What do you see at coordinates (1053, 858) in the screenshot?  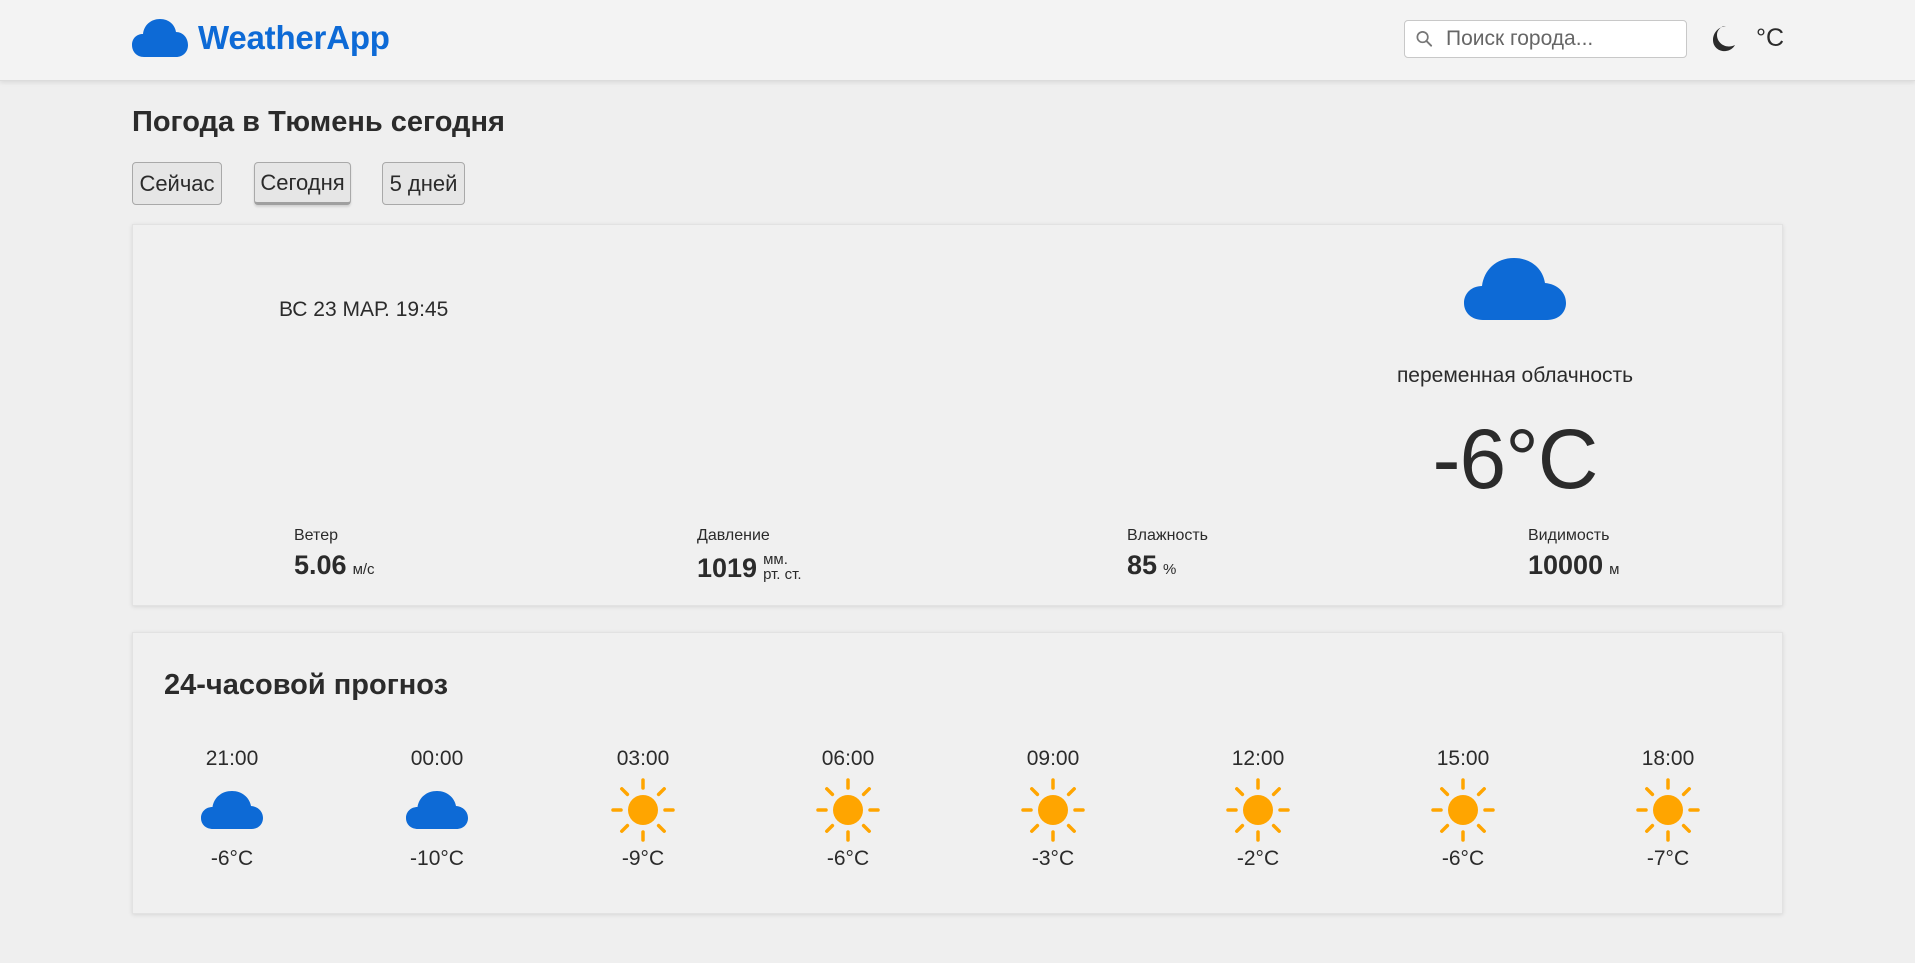 I see `hour-temp: -3°C` at bounding box center [1053, 858].